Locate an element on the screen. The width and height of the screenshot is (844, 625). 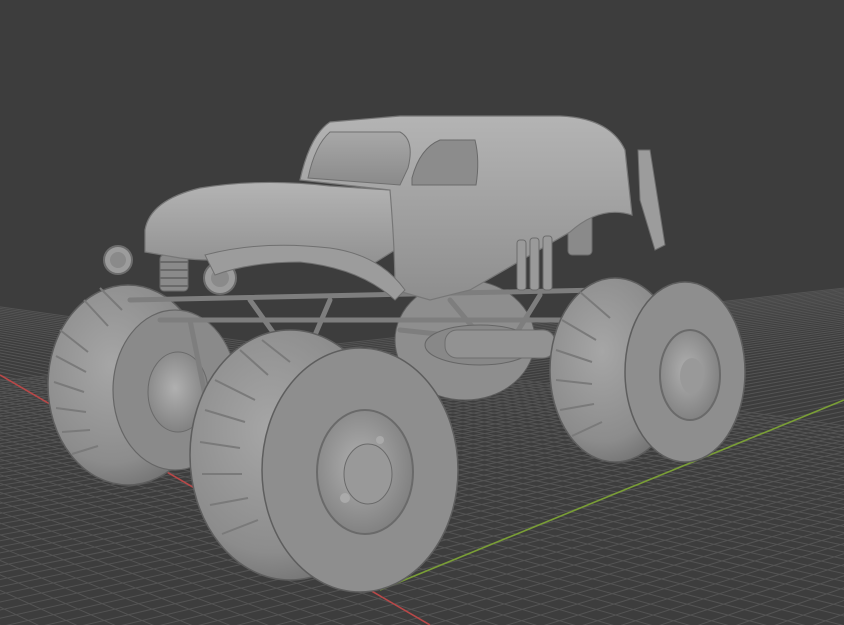
exhaust-stacks is located at coordinates (534, 263).